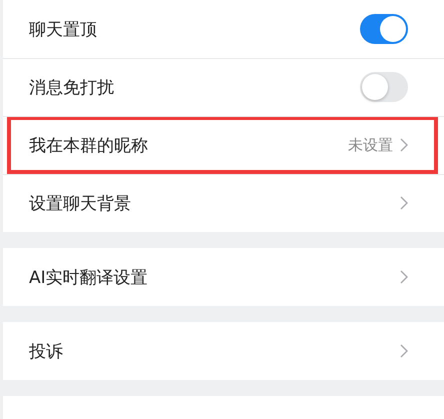  I want to click on row-label: 消息免打扰, so click(71, 87).